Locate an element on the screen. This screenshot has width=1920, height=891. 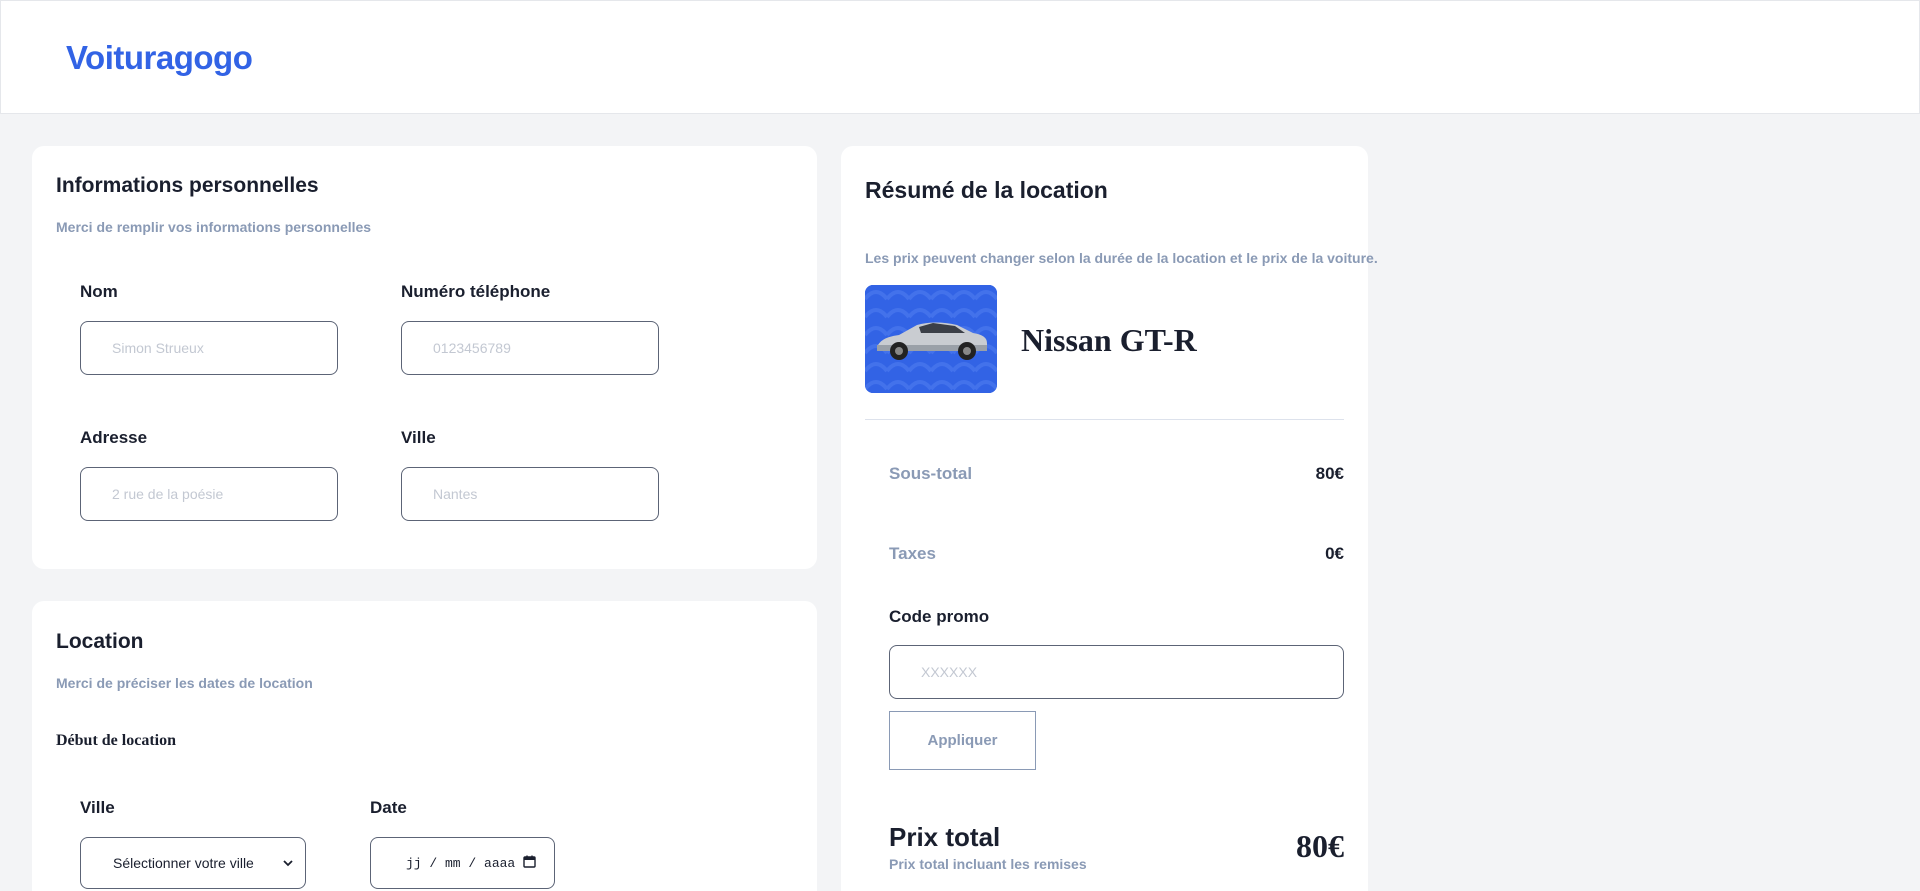
ville-input is located at coordinates (530, 494).